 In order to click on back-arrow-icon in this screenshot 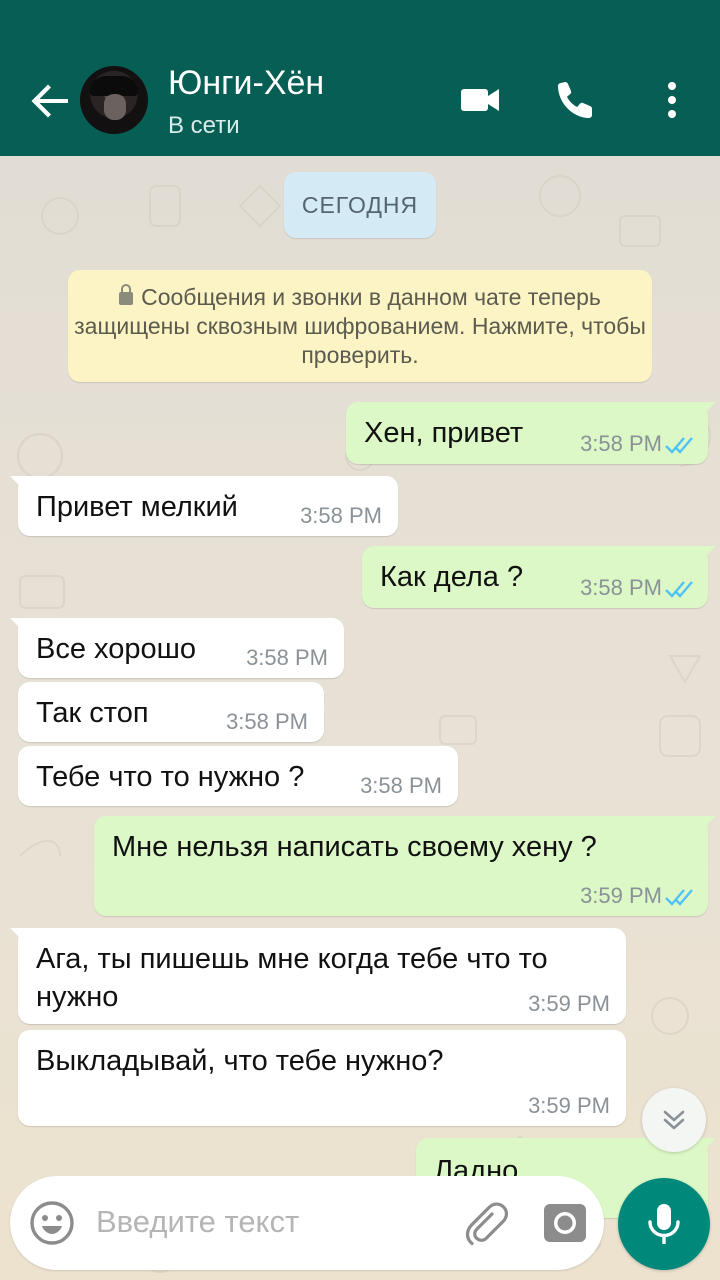, I will do `click(51, 101)`.